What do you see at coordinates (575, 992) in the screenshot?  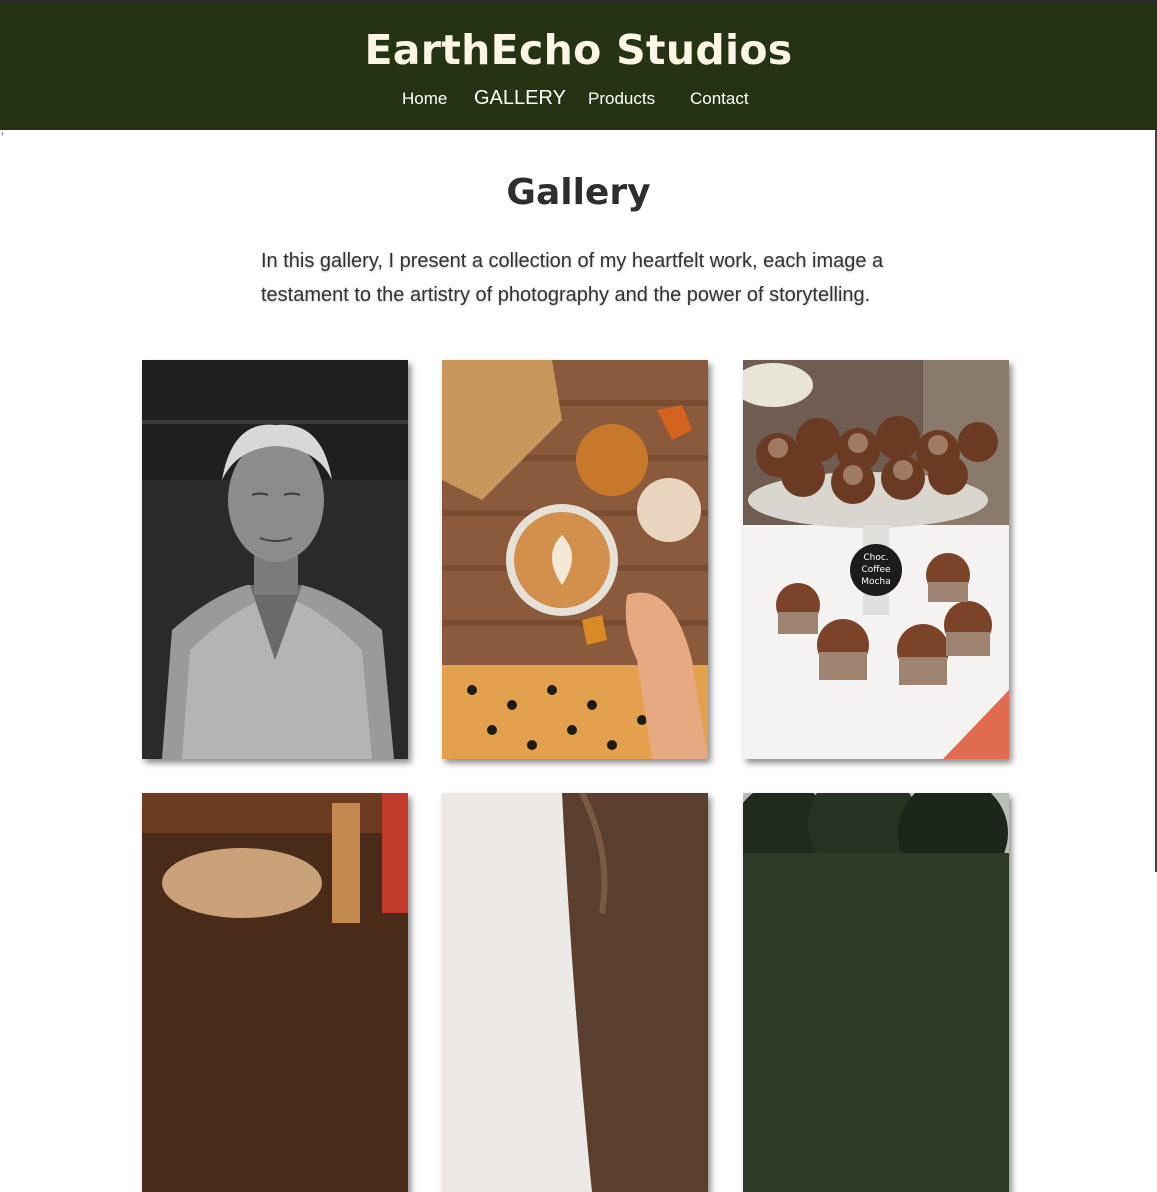 I see `gallery-image-woman` at bounding box center [575, 992].